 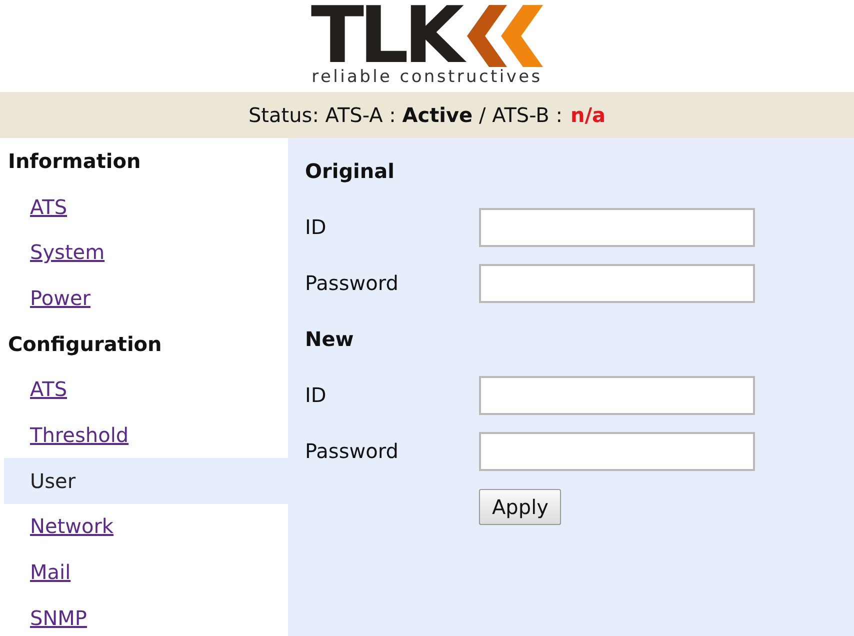 What do you see at coordinates (329, 339) in the screenshot?
I see `section-heading: New` at bounding box center [329, 339].